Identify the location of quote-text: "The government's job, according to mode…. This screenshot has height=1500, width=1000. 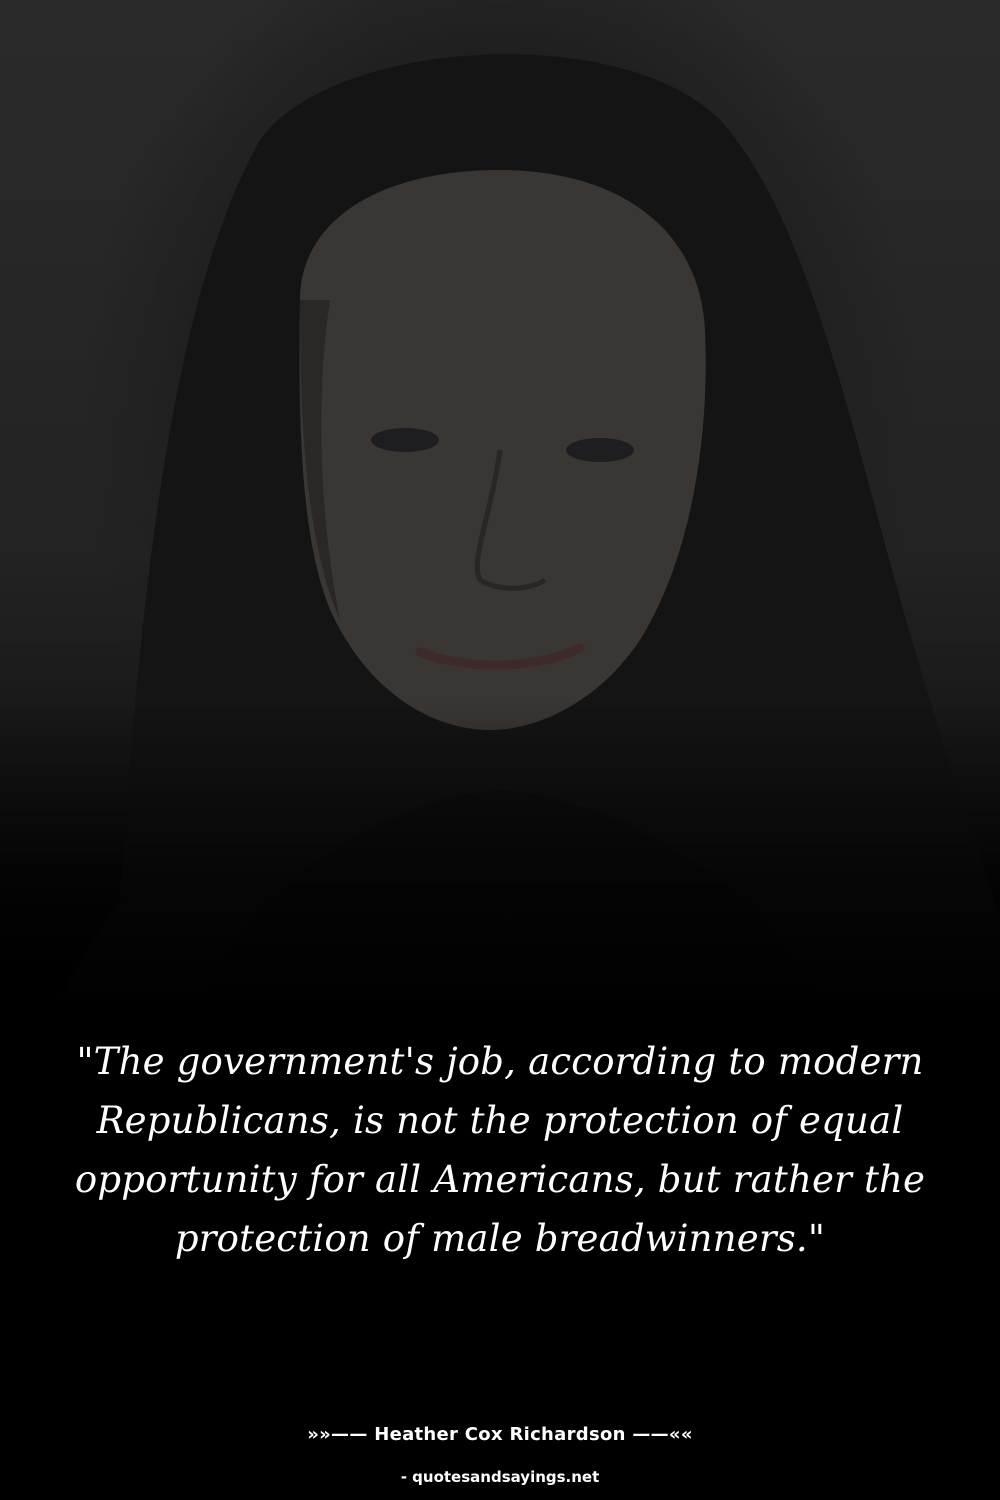
(500, 1150).